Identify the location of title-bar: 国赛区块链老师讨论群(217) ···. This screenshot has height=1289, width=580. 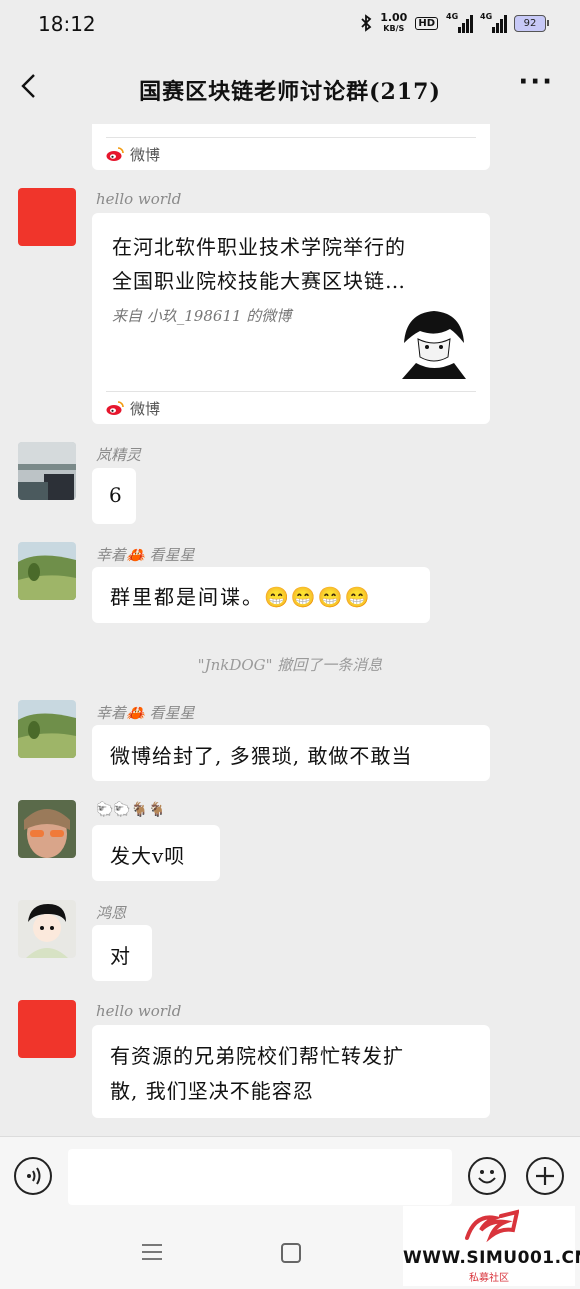
(290, 87).